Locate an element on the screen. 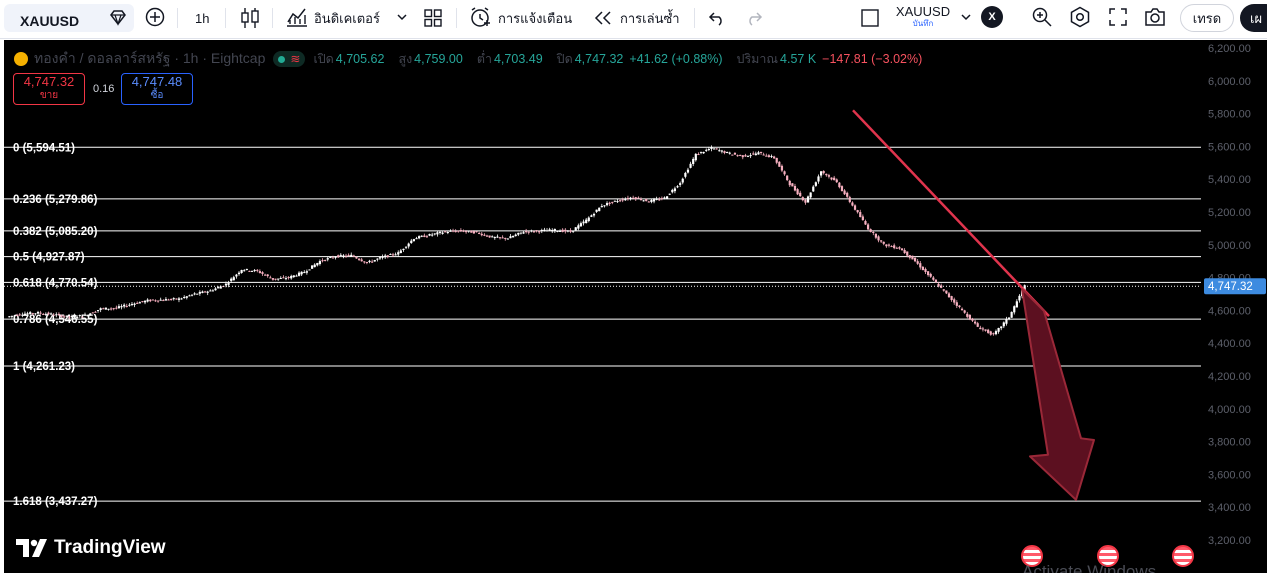 Image resolution: width=1267 pixels, height=573 pixels. layout-grid-icon is located at coordinates (433, 18).